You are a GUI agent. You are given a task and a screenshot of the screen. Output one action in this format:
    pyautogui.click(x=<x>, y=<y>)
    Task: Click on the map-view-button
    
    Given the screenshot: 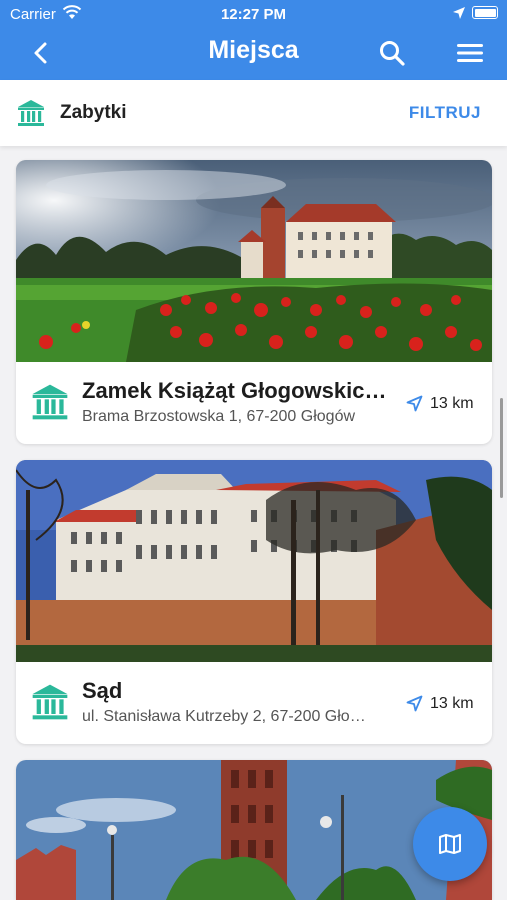 What is the action you would take?
    pyautogui.click(x=450, y=844)
    